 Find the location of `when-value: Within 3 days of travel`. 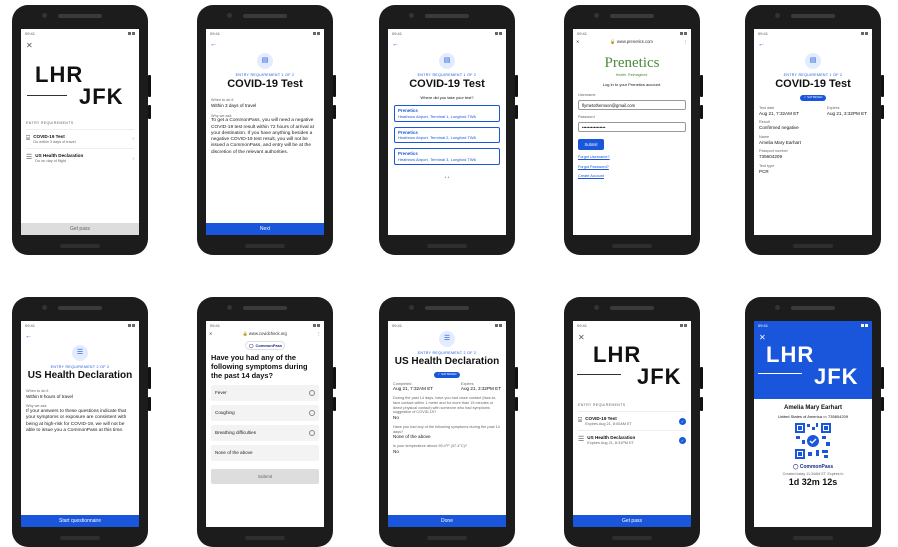

when-value: Within 3 days of travel is located at coordinates (234, 105).